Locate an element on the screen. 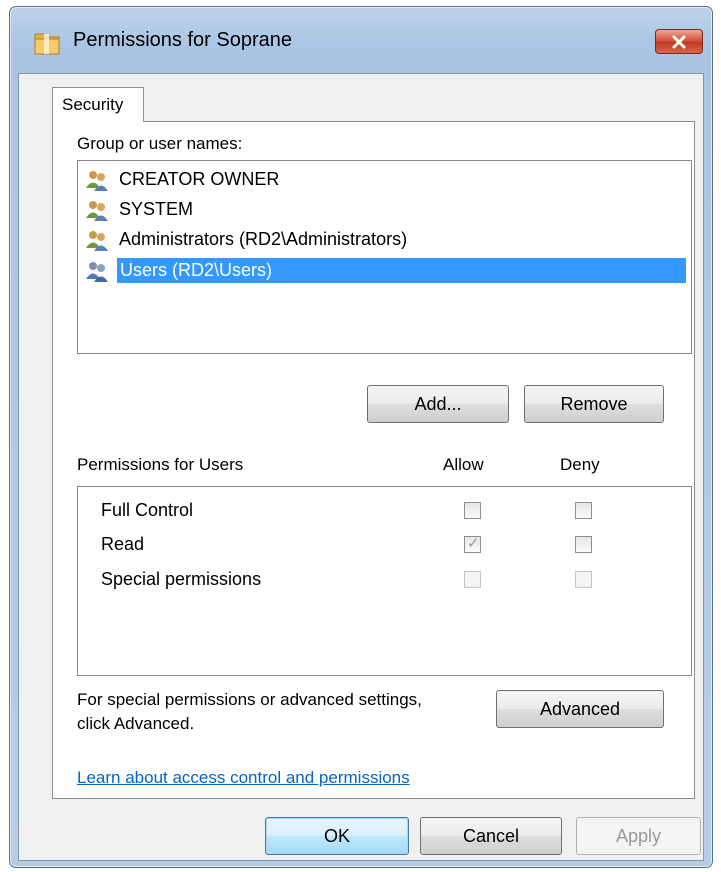 The width and height of the screenshot is (721, 872). list-item: Administrators (RD2\Administrators) is located at coordinates (385, 239).